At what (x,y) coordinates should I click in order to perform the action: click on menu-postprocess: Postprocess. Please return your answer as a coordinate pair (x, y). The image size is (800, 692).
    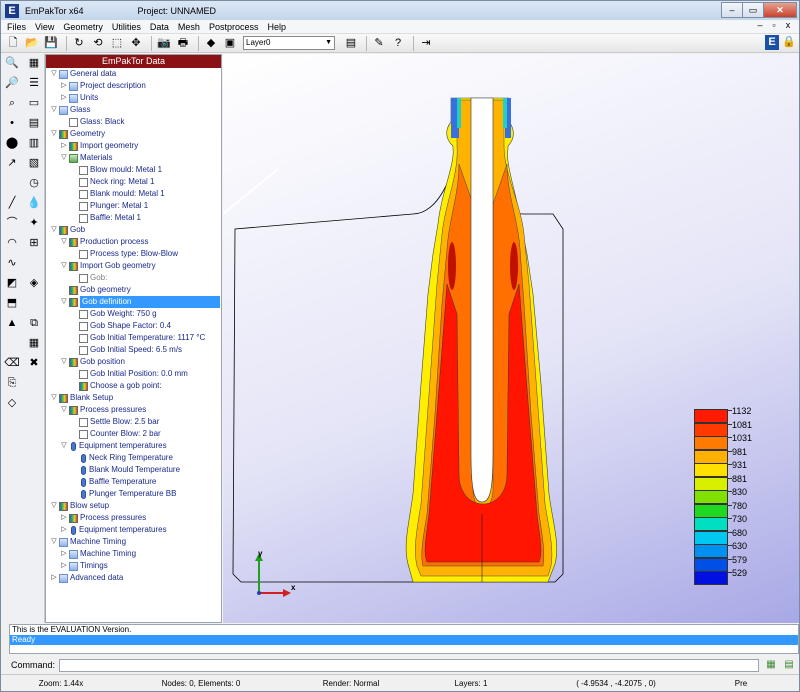
    Looking at the image, I should click on (234, 27).